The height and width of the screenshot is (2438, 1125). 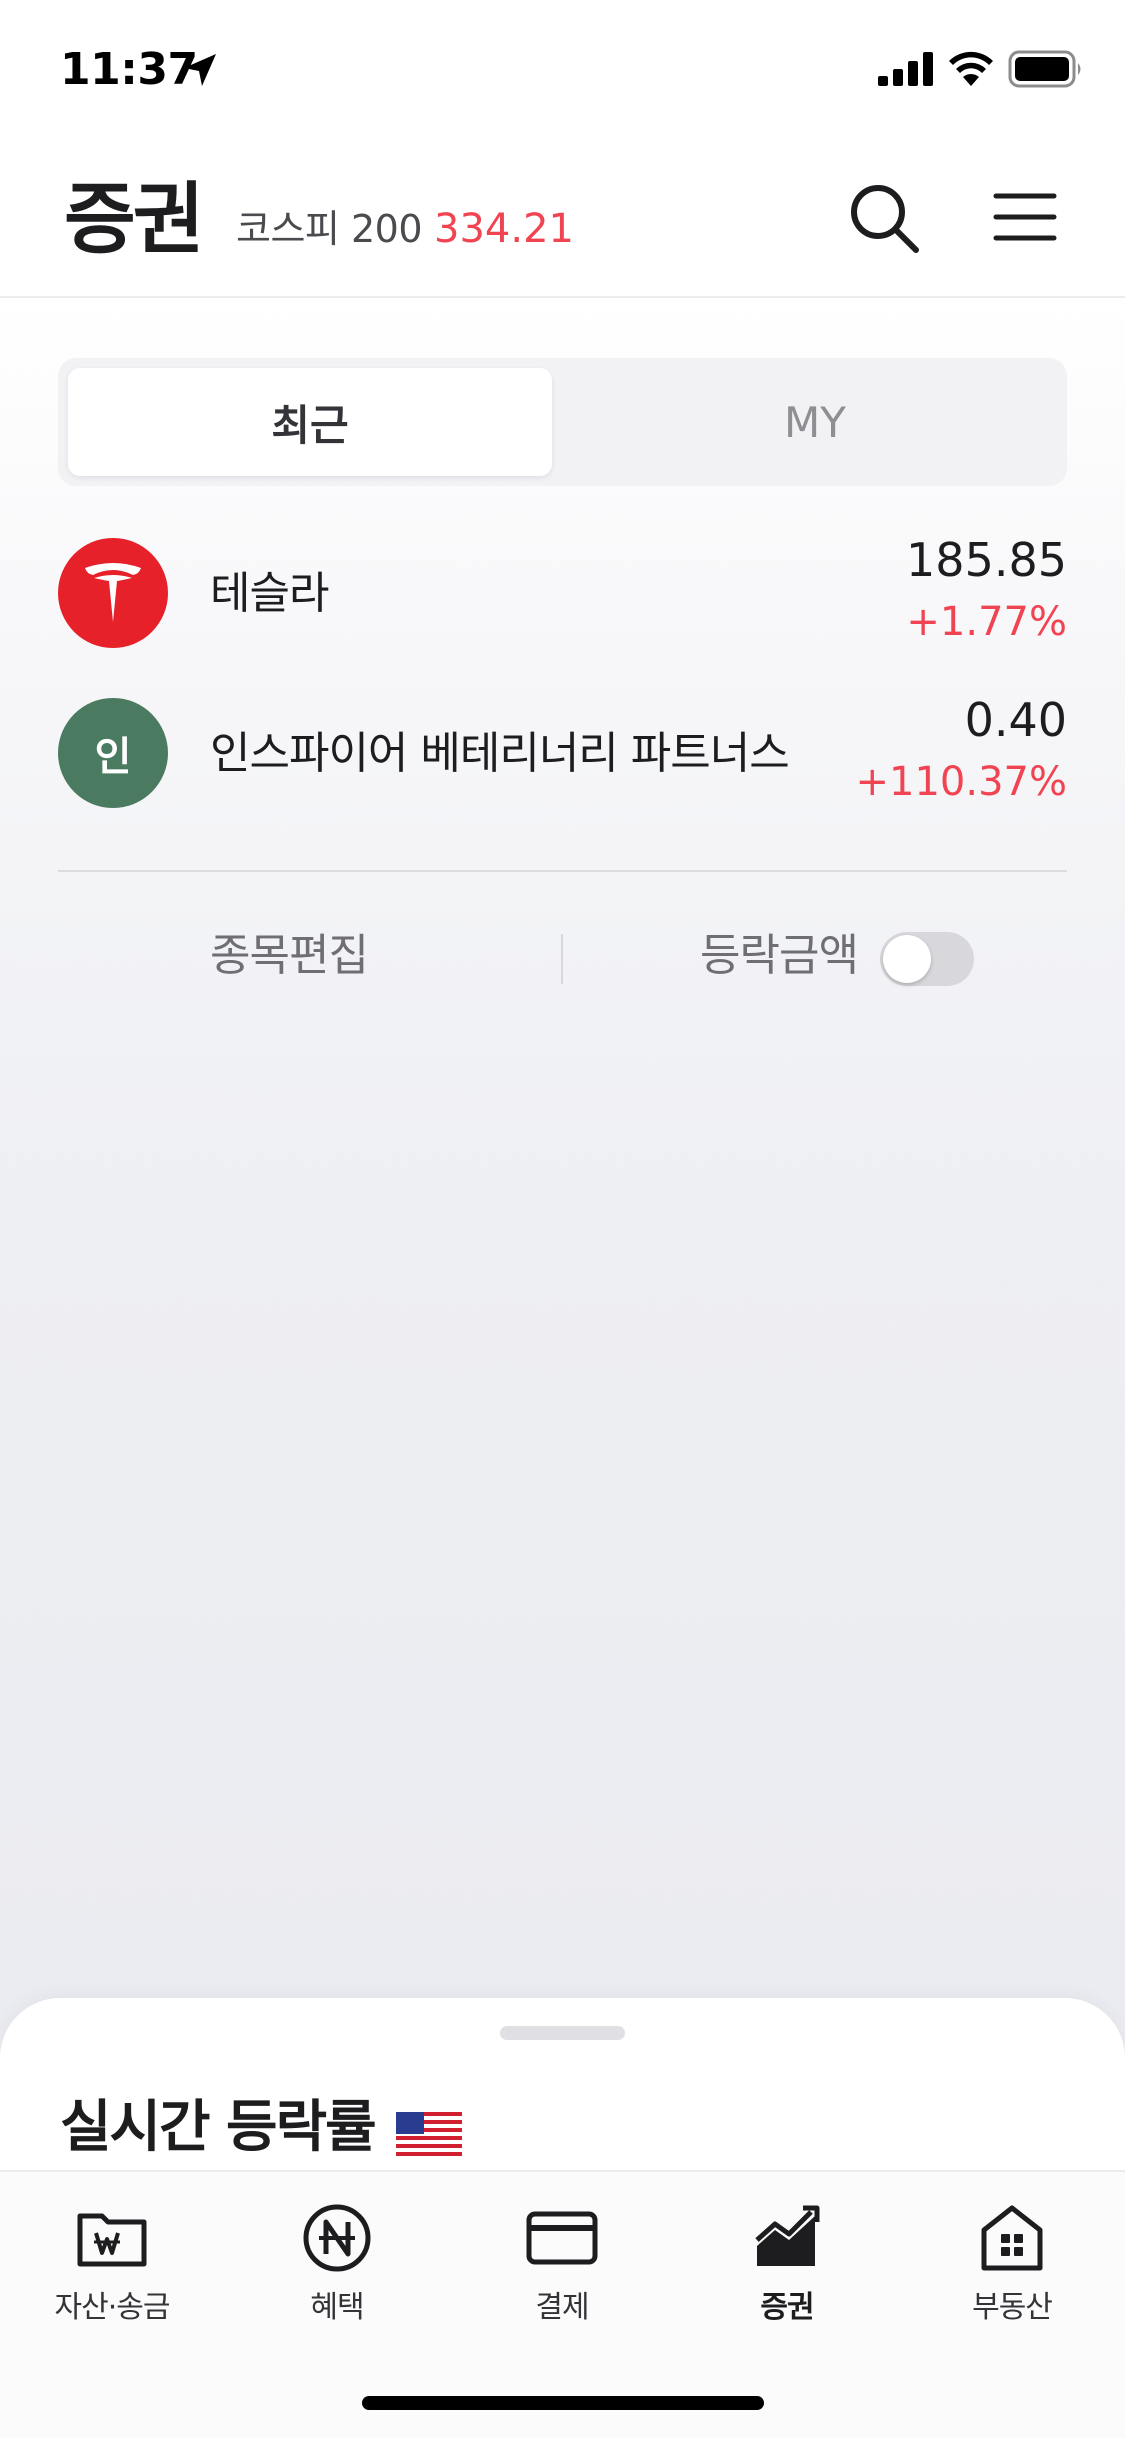 I want to click on tab-recent: 최근, so click(x=310, y=422).